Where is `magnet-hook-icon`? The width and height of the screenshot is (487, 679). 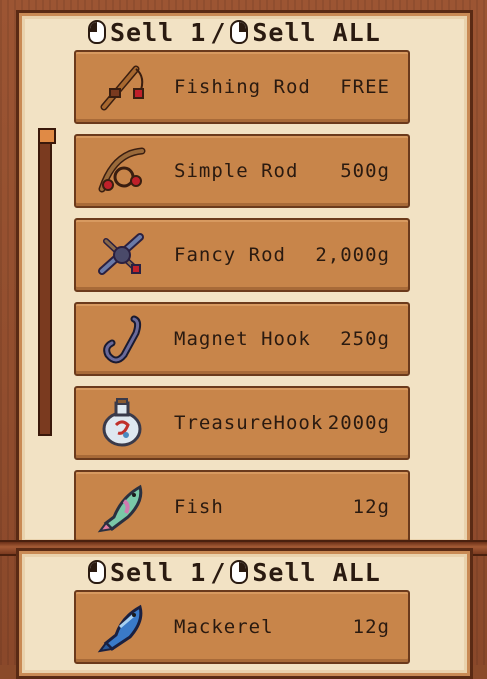 magnet-hook-icon is located at coordinates (122, 339).